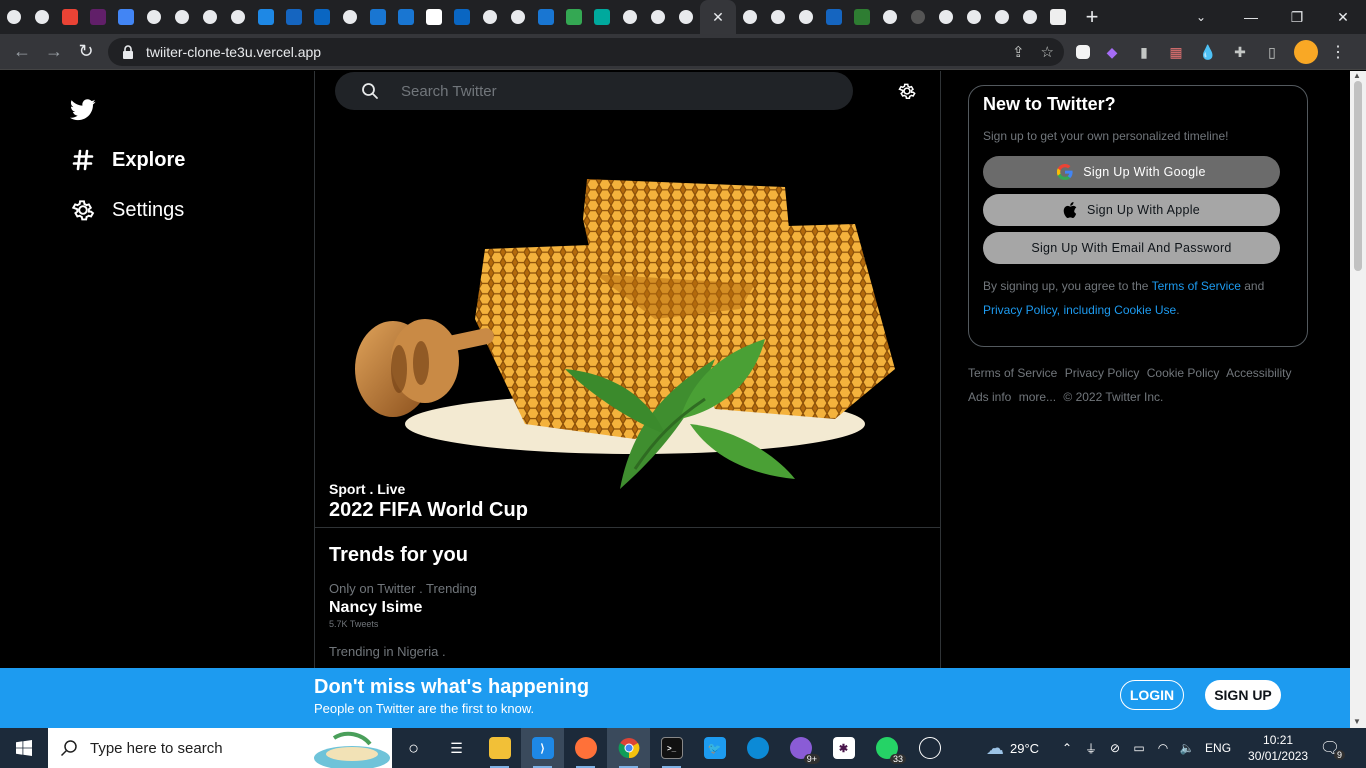 The image size is (1366, 768). I want to click on signup-button: SIGN UP, so click(1243, 695).